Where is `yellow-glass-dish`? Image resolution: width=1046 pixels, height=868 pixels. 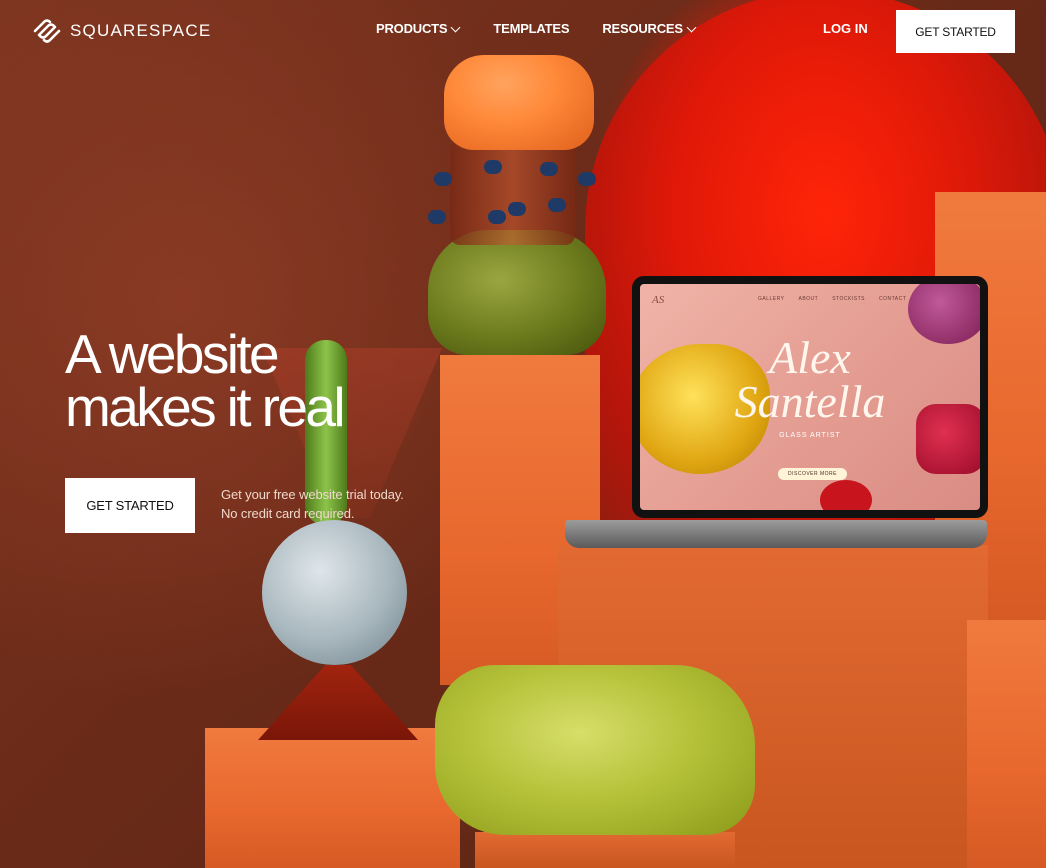 yellow-glass-dish is located at coordinates (595, 750).